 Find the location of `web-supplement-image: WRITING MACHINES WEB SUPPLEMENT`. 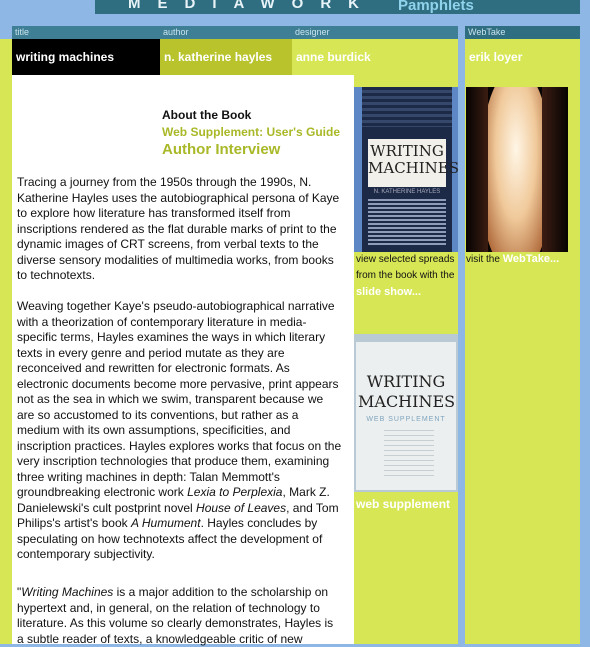

web-supplement-image: WRITING MACHINES WEB SUPPLEMENT is located at coordinates (406, 413).